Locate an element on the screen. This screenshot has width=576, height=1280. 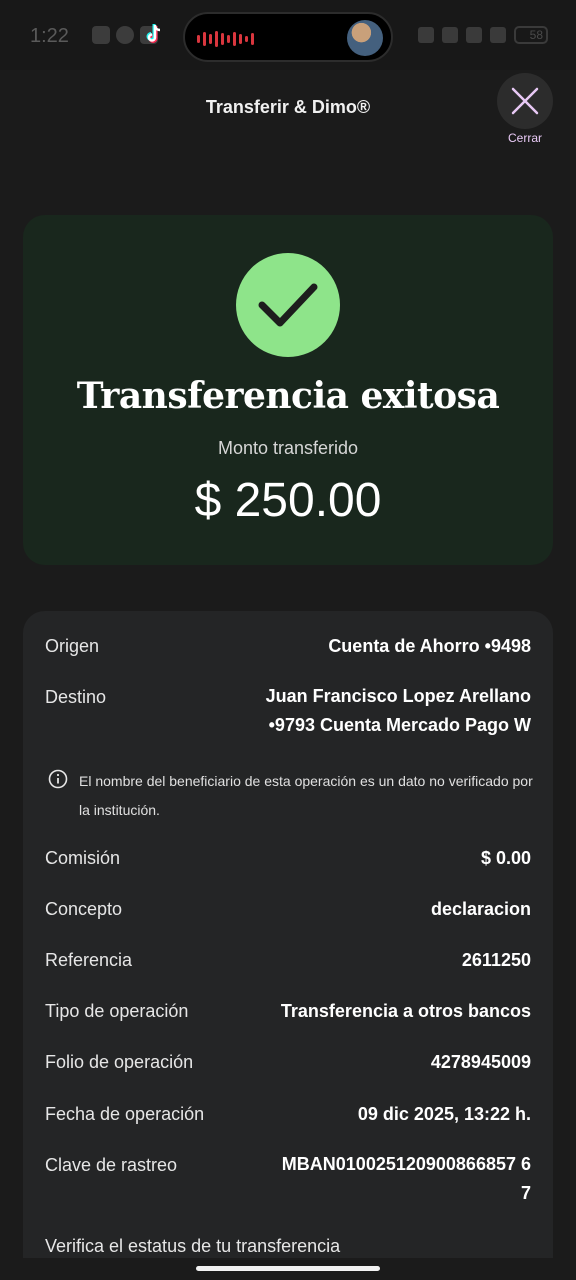
destino-label: Destino is located at coordinates (76, 697).